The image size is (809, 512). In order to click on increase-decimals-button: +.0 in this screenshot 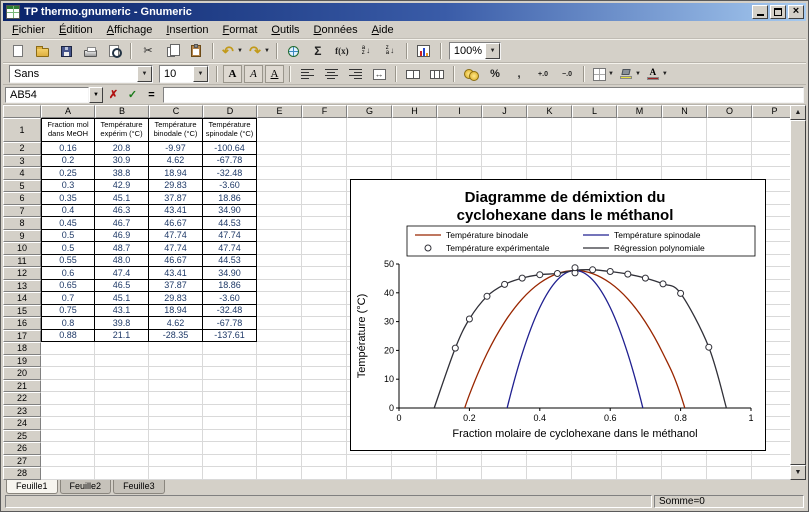, I will do `click(543, 74)`.